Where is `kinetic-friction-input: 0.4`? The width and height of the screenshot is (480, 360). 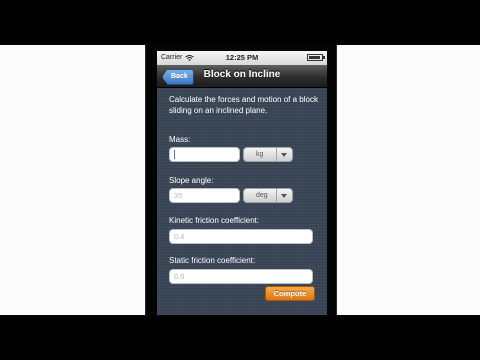
kinetic-friction-input: 0.4 is located at coordinates (241, 236).